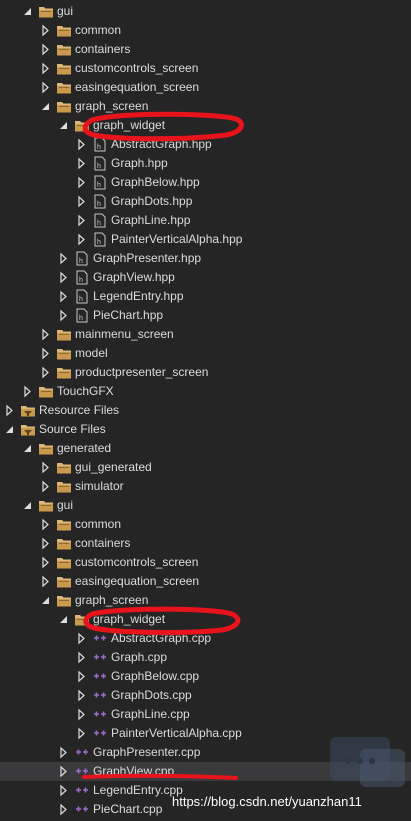  Describe the element at coordinates (139, 657) in the screenshot. I see `tree-item-label: Graph.cpp` at that location.